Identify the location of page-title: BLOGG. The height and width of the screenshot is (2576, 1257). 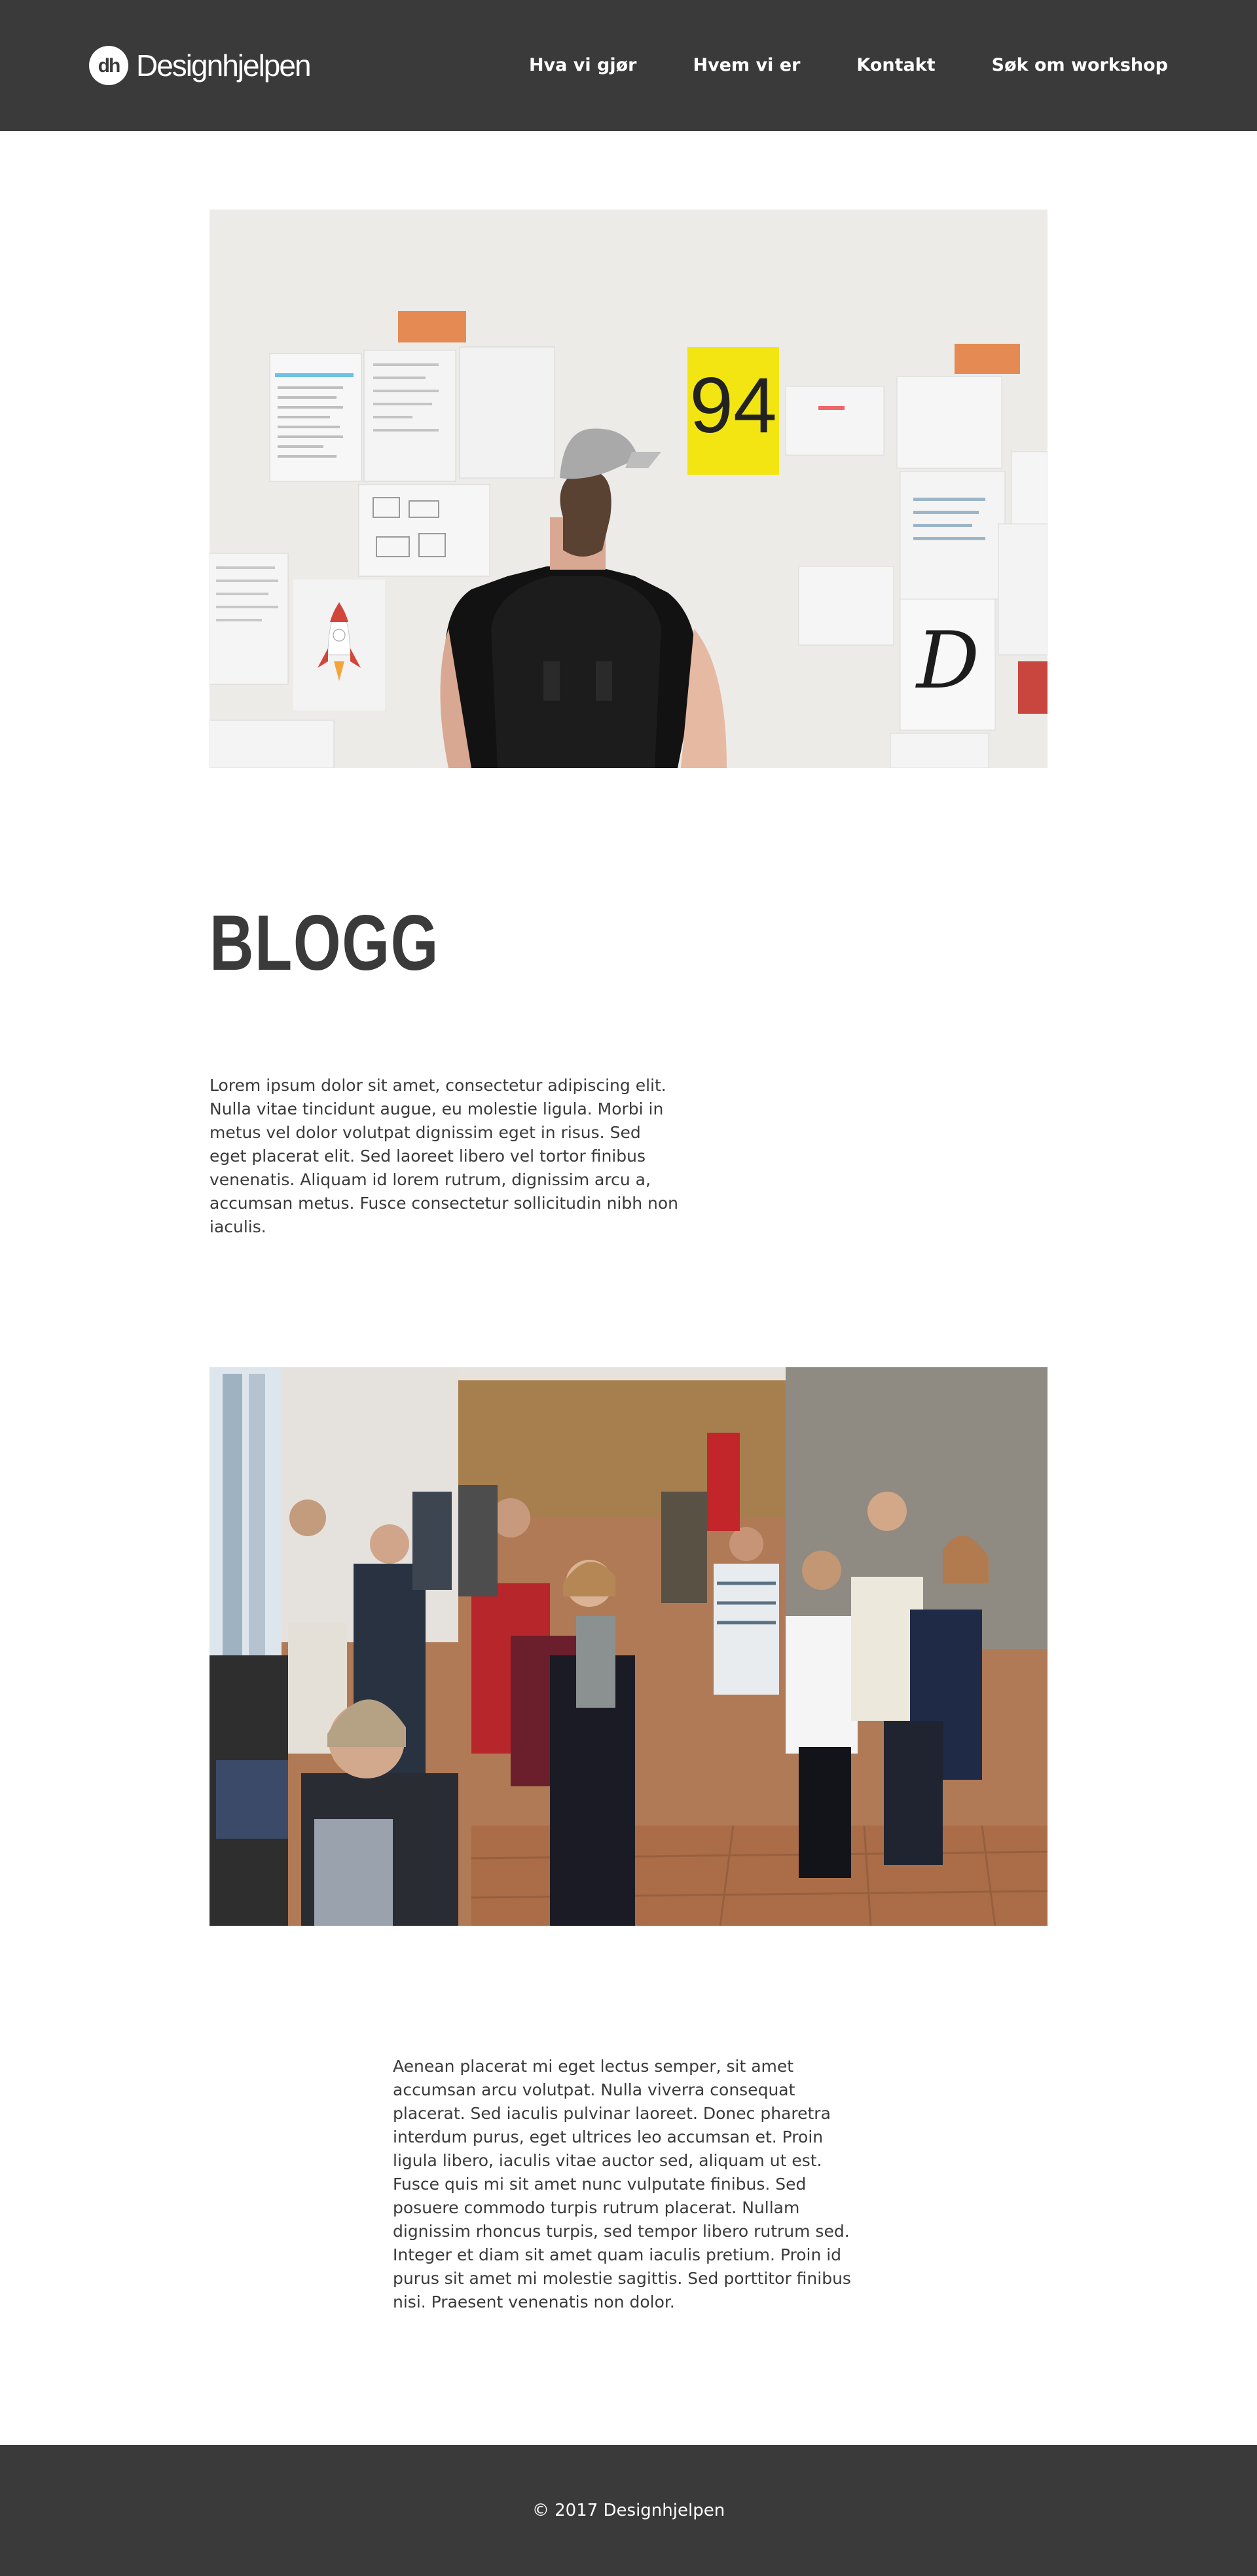
(324, 943).